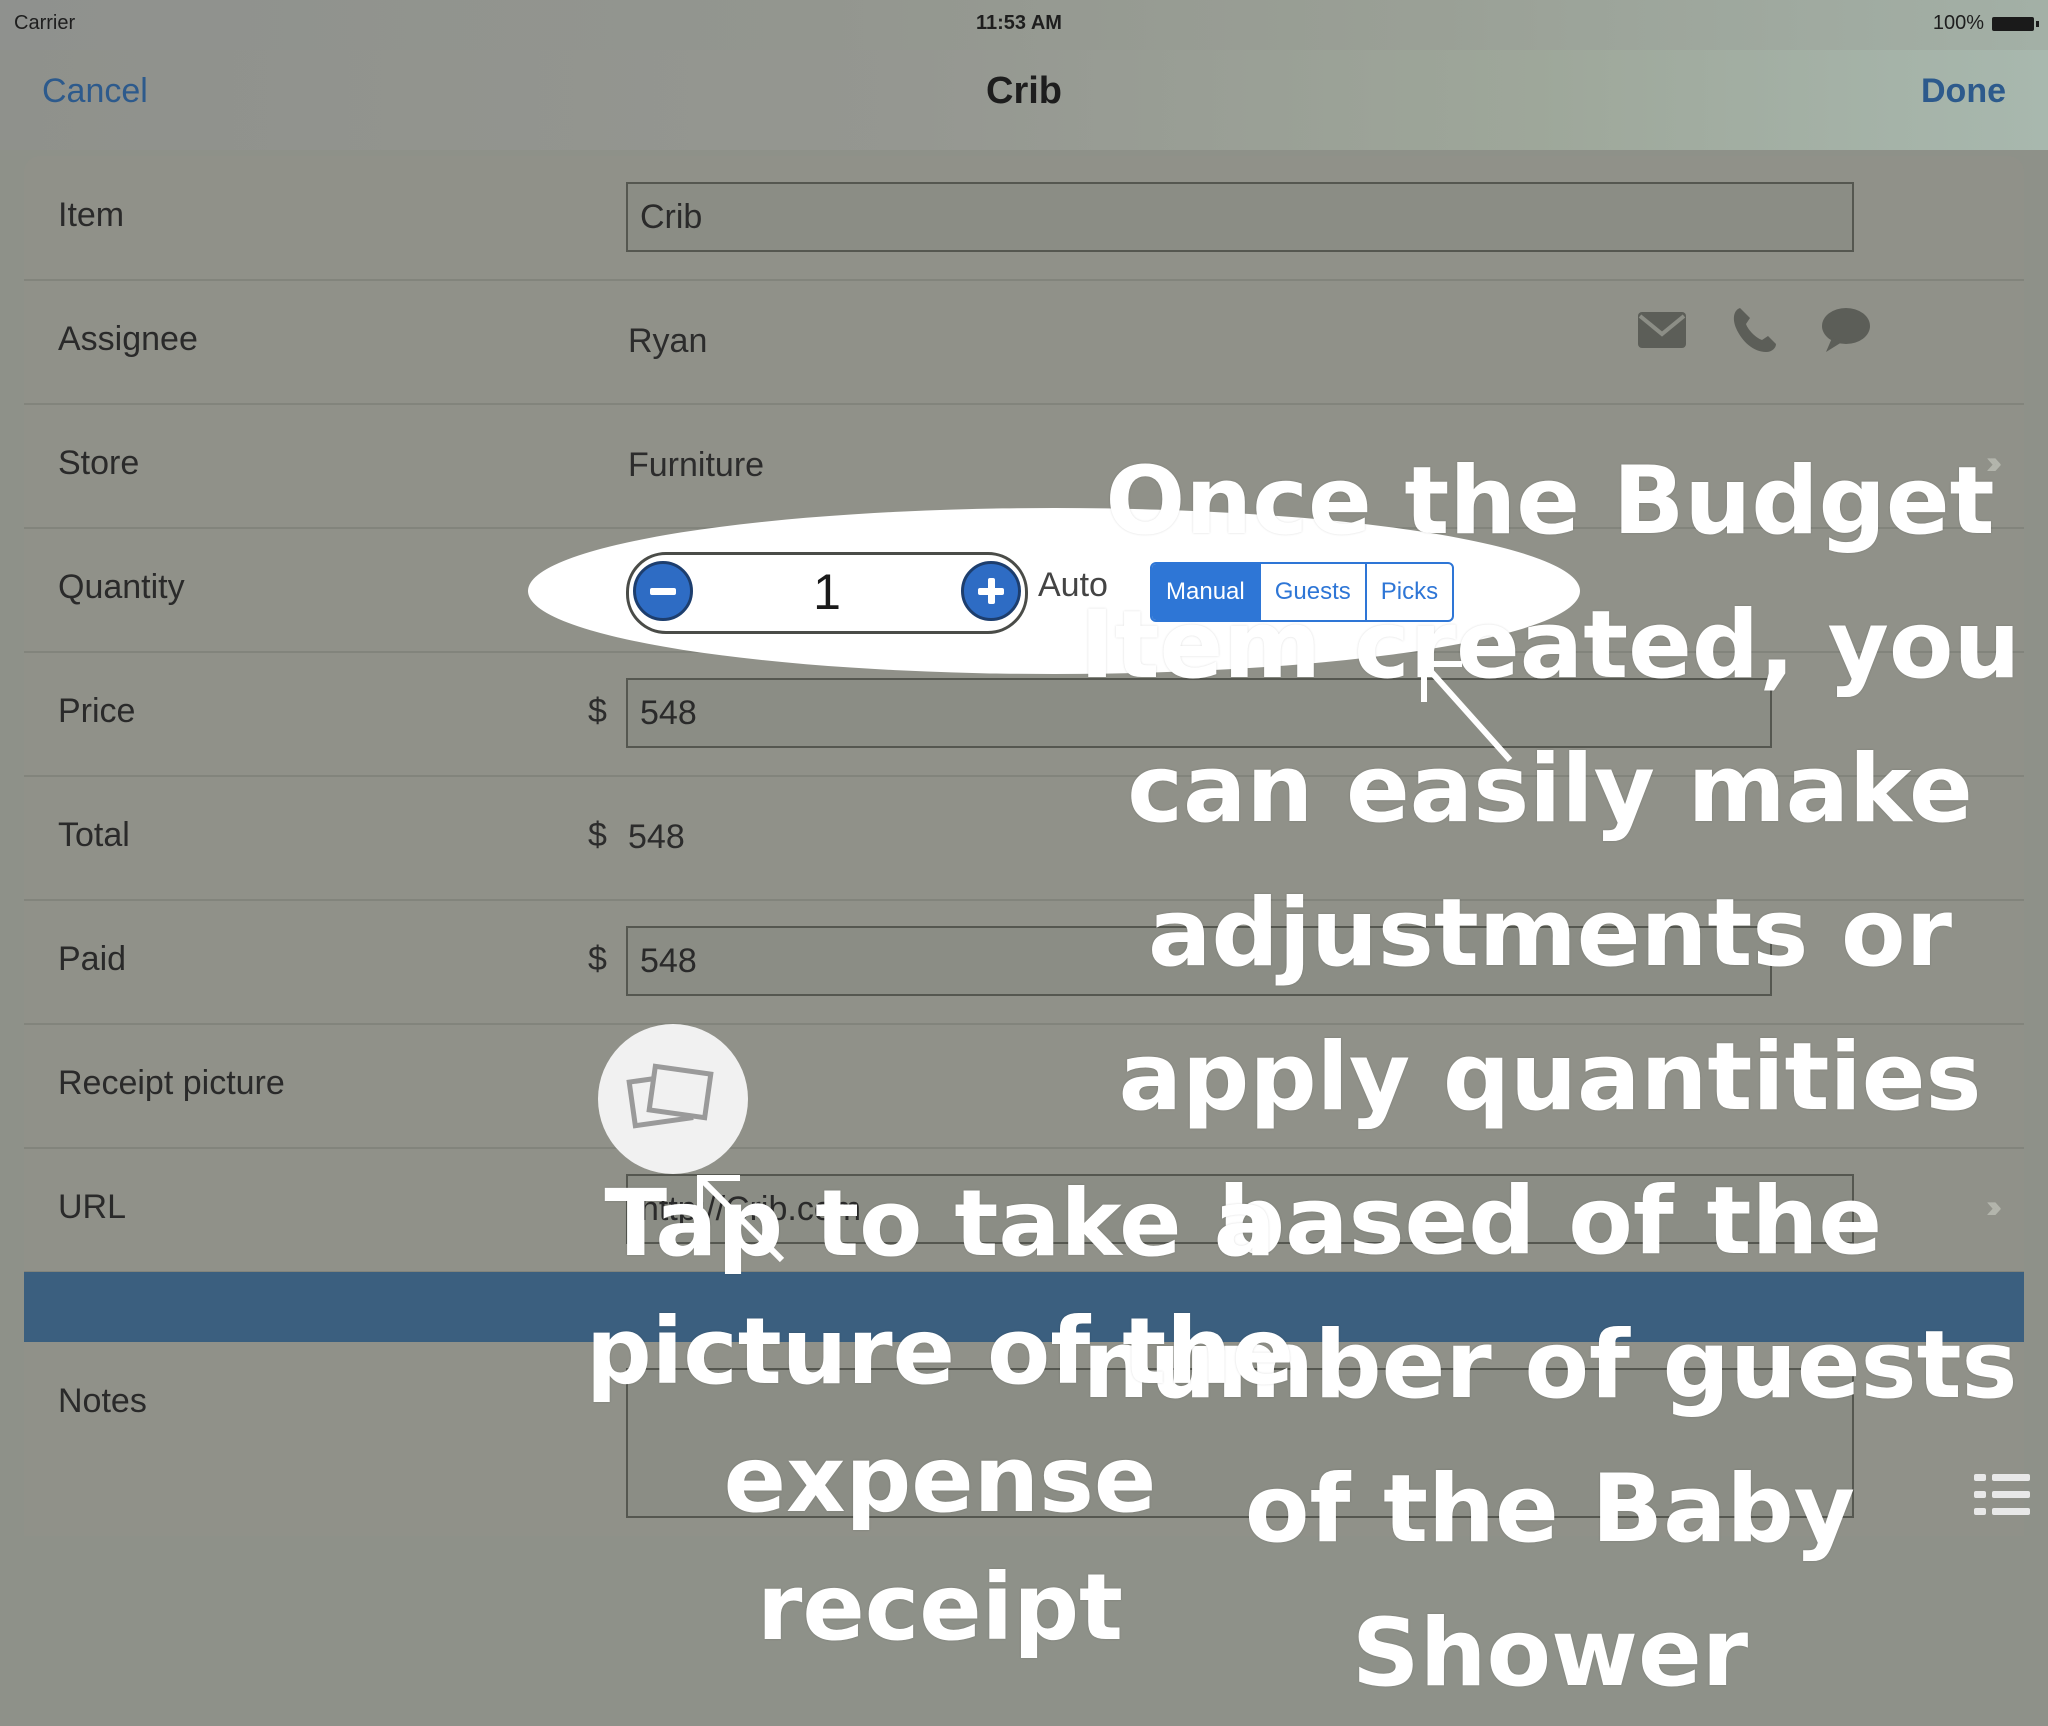 The height and width of the screenshot is (1726, 2048). I want to click on navigation-bar: Cancel Crib Done, so click(1024, 100).